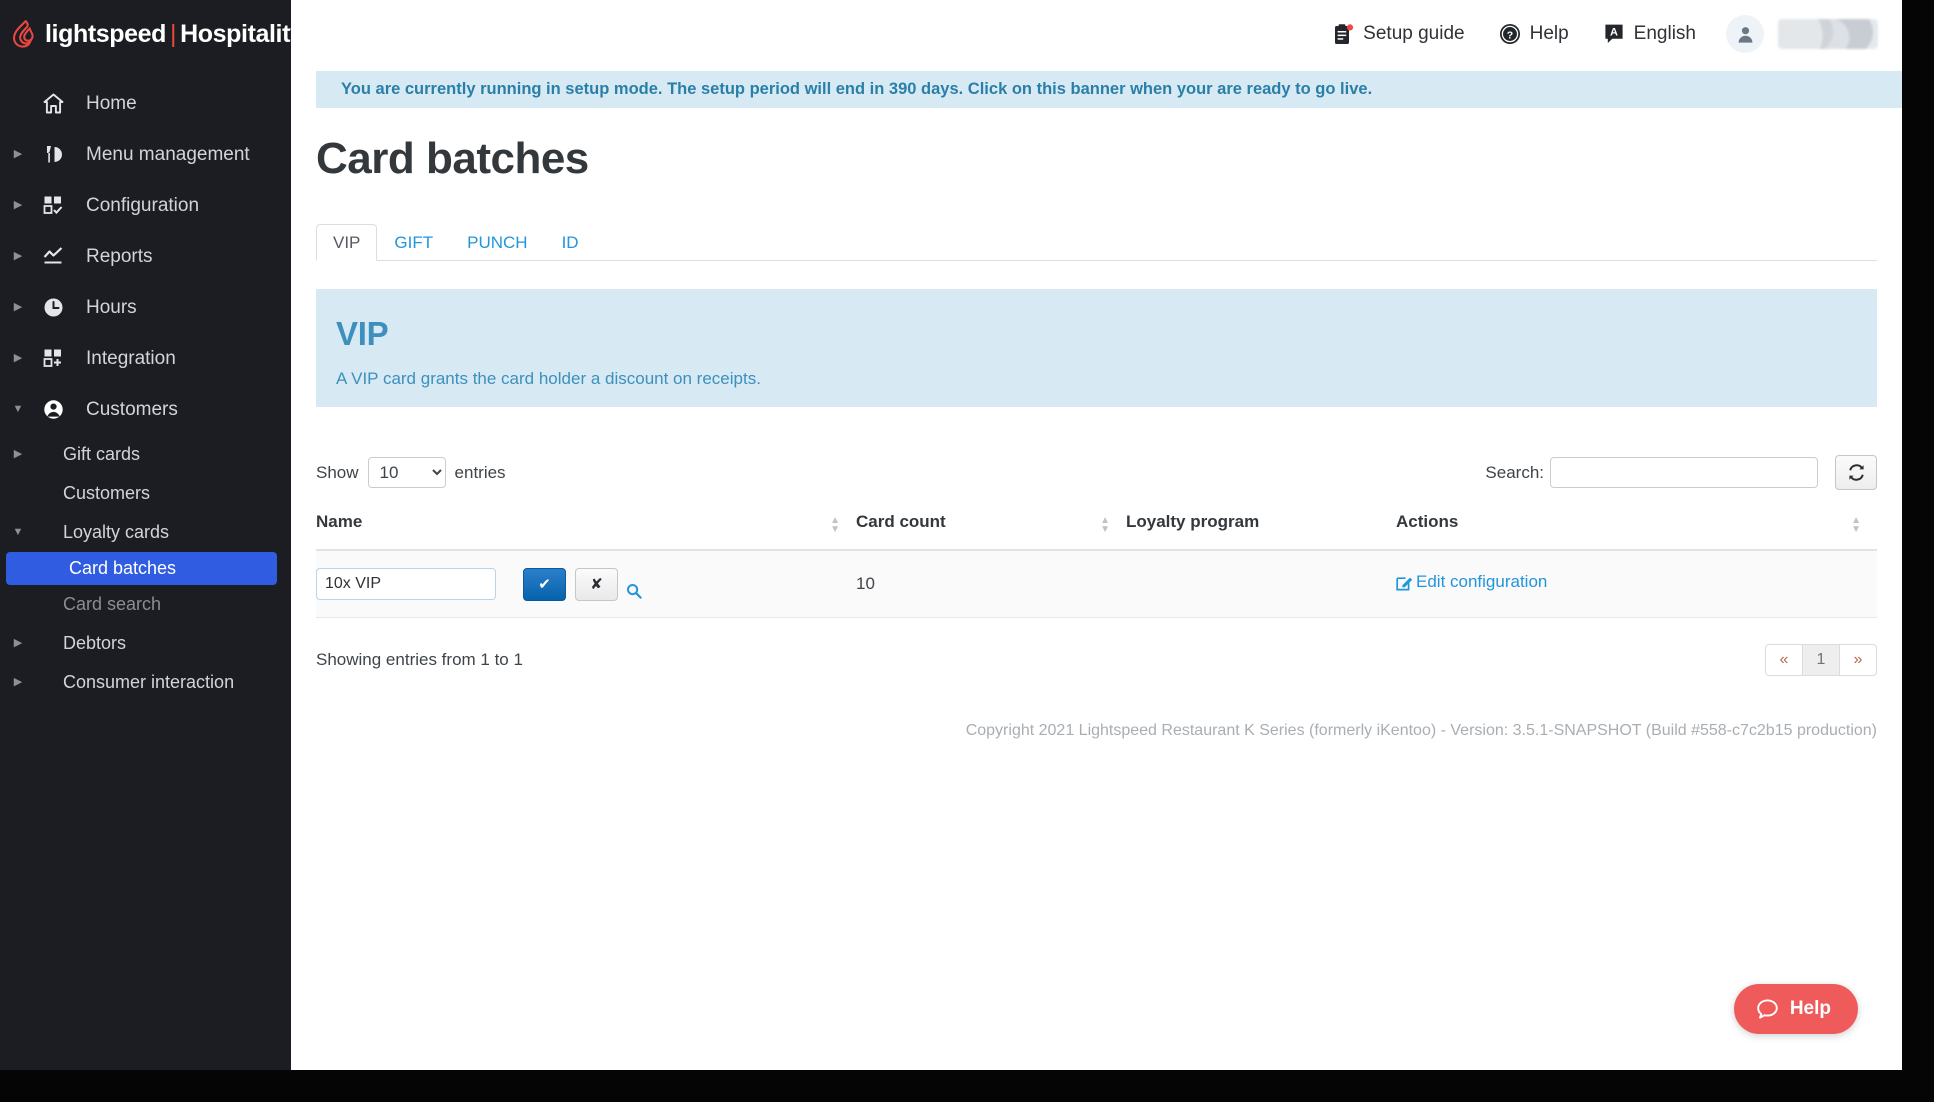  I want to click on avatar, so click(1745, 34).